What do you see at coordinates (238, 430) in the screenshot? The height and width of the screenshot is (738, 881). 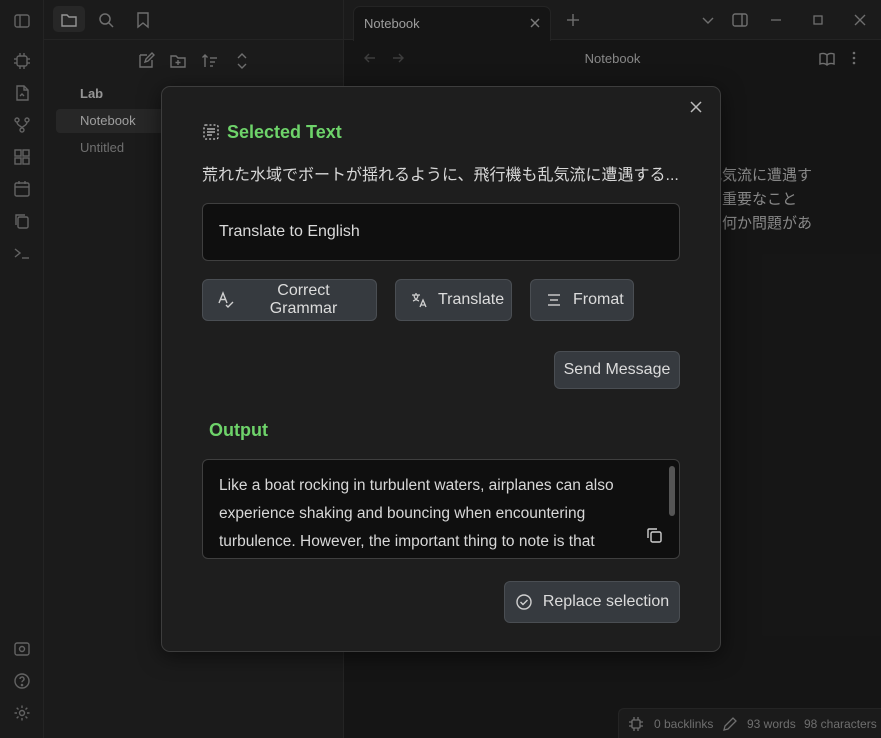 I see `output-heading: Output` at bounding box center [238, 430].